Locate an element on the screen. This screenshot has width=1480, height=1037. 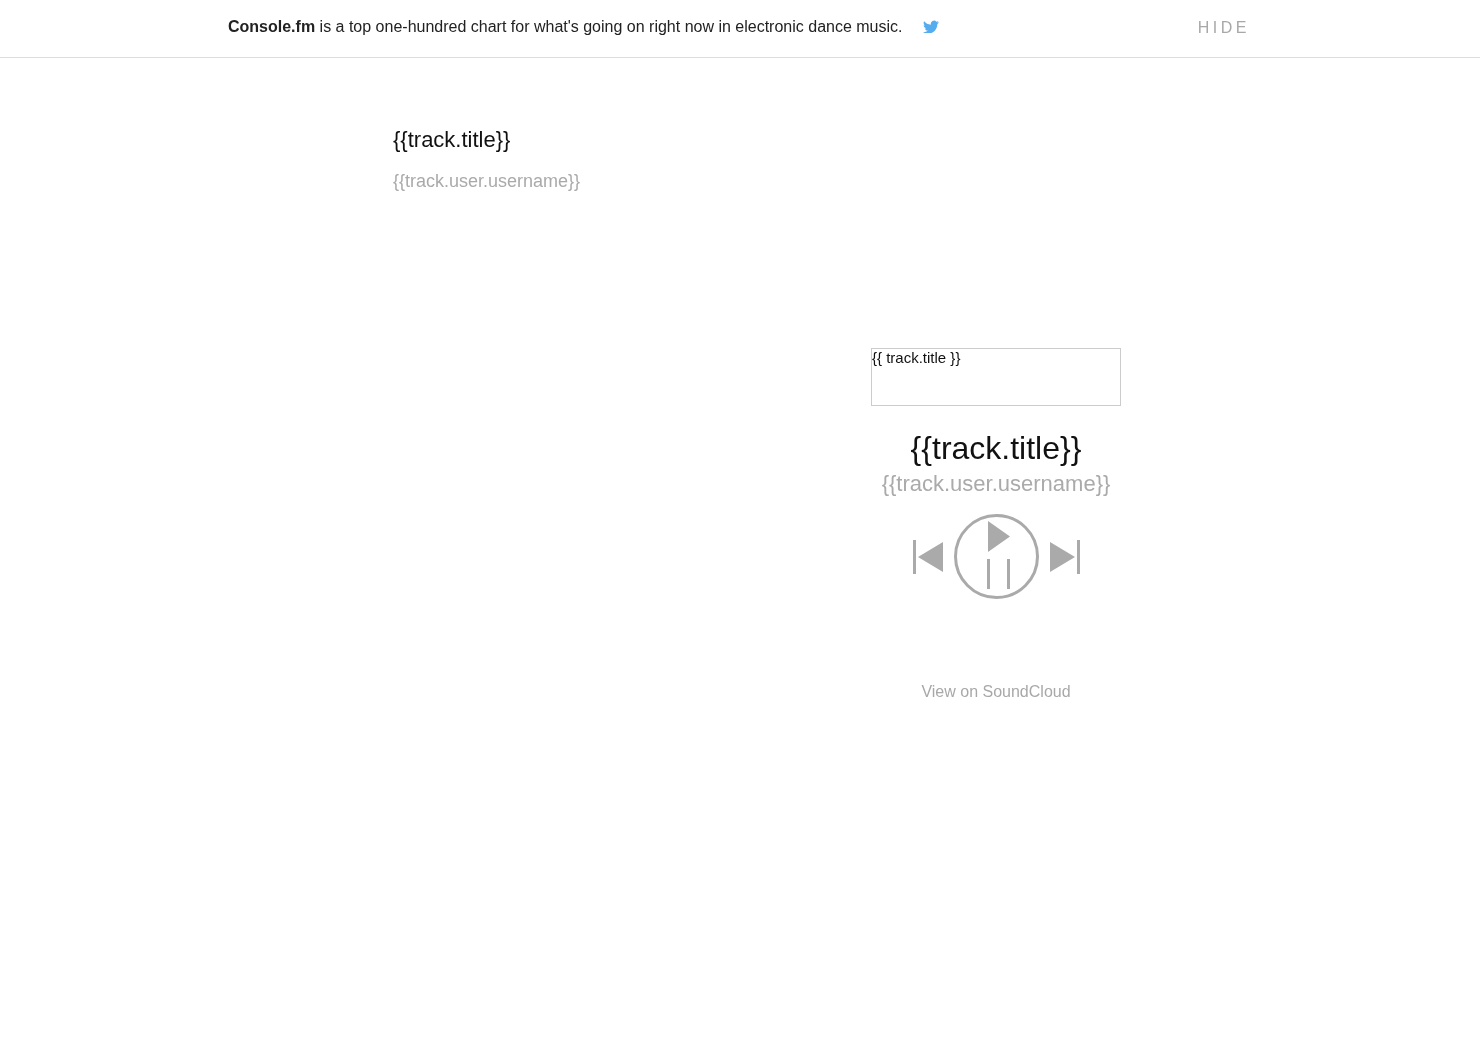
play-pause-button is located at coordinates (996, 556).